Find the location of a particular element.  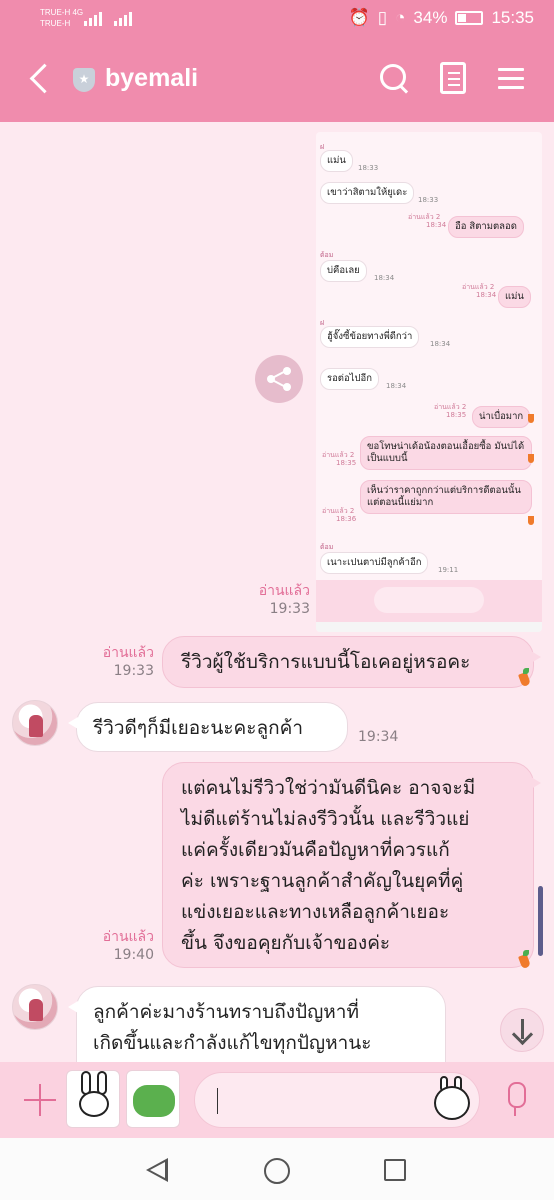

clock: 15:35 is located at coordinates (512, 17).